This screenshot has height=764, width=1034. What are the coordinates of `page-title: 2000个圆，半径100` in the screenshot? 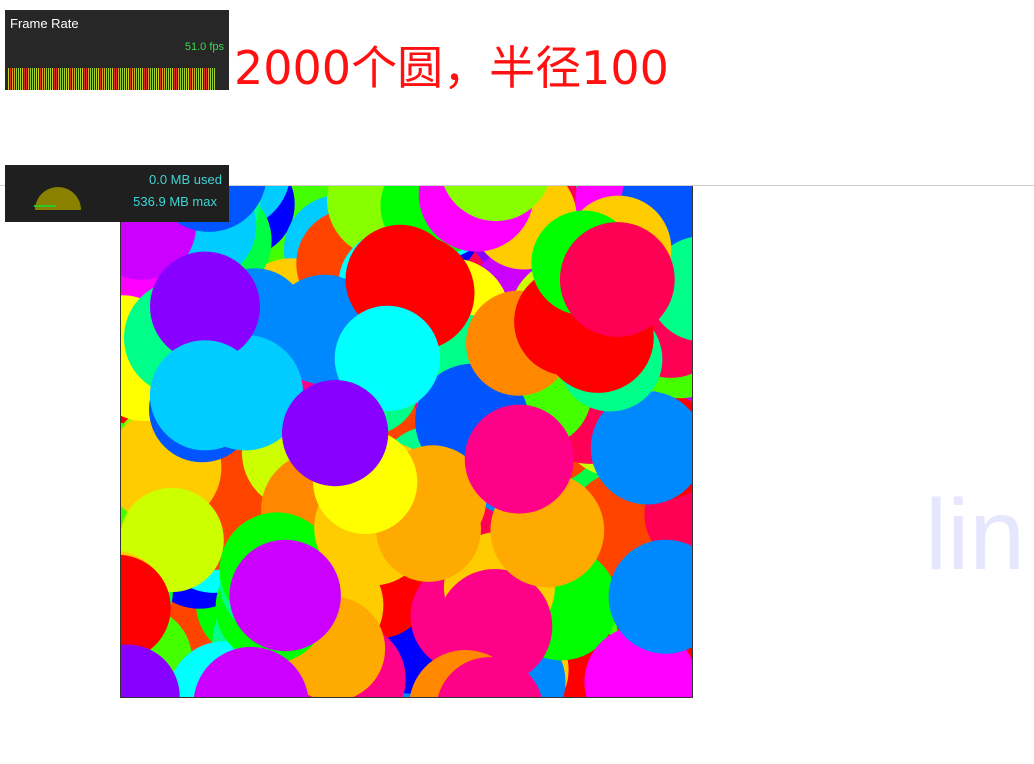 It's located at (451, 68).